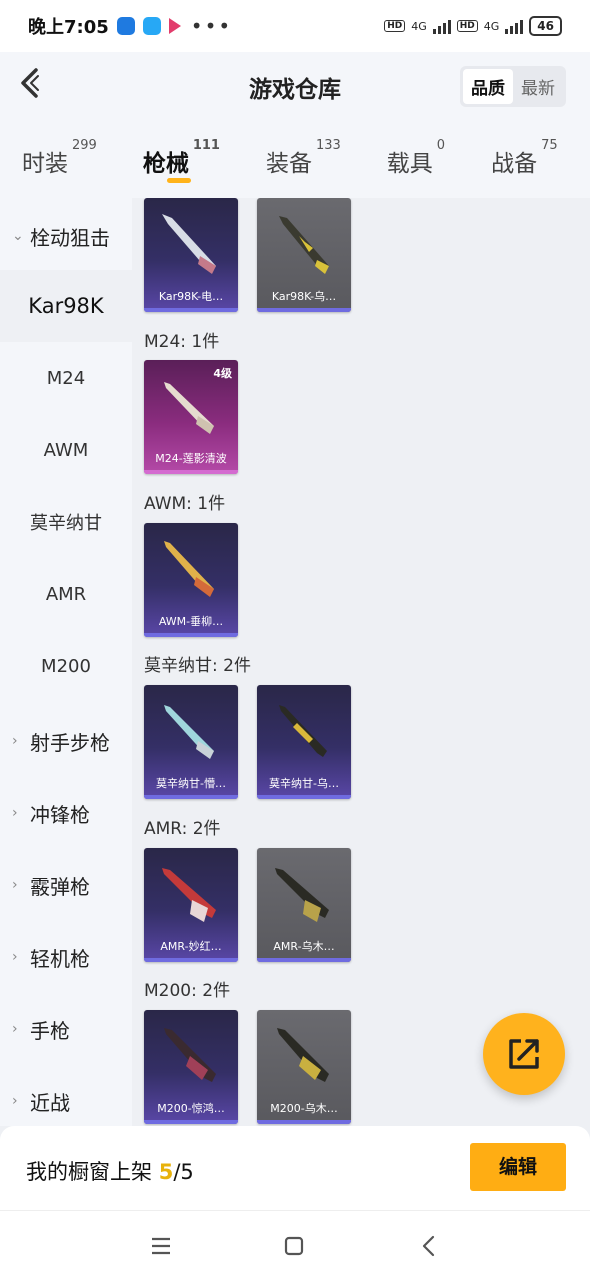  I want to click on showcase-status: 我的橱窗上架 5/5, so click(110, 1171).